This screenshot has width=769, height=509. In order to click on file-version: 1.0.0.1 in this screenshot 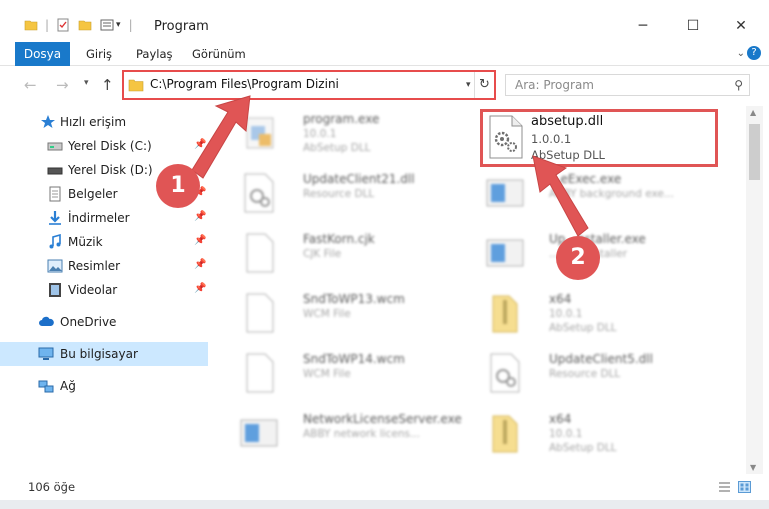, I will do `click(551, 139)`.